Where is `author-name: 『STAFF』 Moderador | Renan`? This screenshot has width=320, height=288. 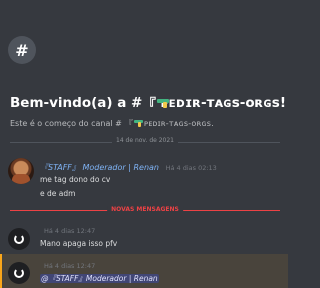 author-name: 『STAFF』 Moderador | Renan is located at coordinates (99, 167).